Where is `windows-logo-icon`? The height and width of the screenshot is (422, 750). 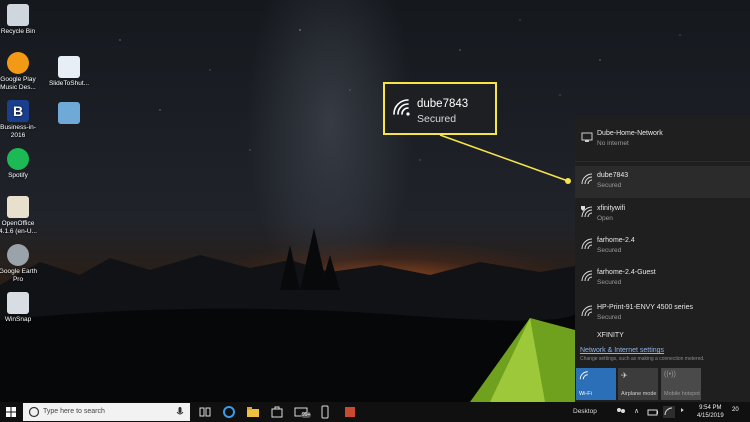
windows-logo-icon is located at coordinates (11, 412).